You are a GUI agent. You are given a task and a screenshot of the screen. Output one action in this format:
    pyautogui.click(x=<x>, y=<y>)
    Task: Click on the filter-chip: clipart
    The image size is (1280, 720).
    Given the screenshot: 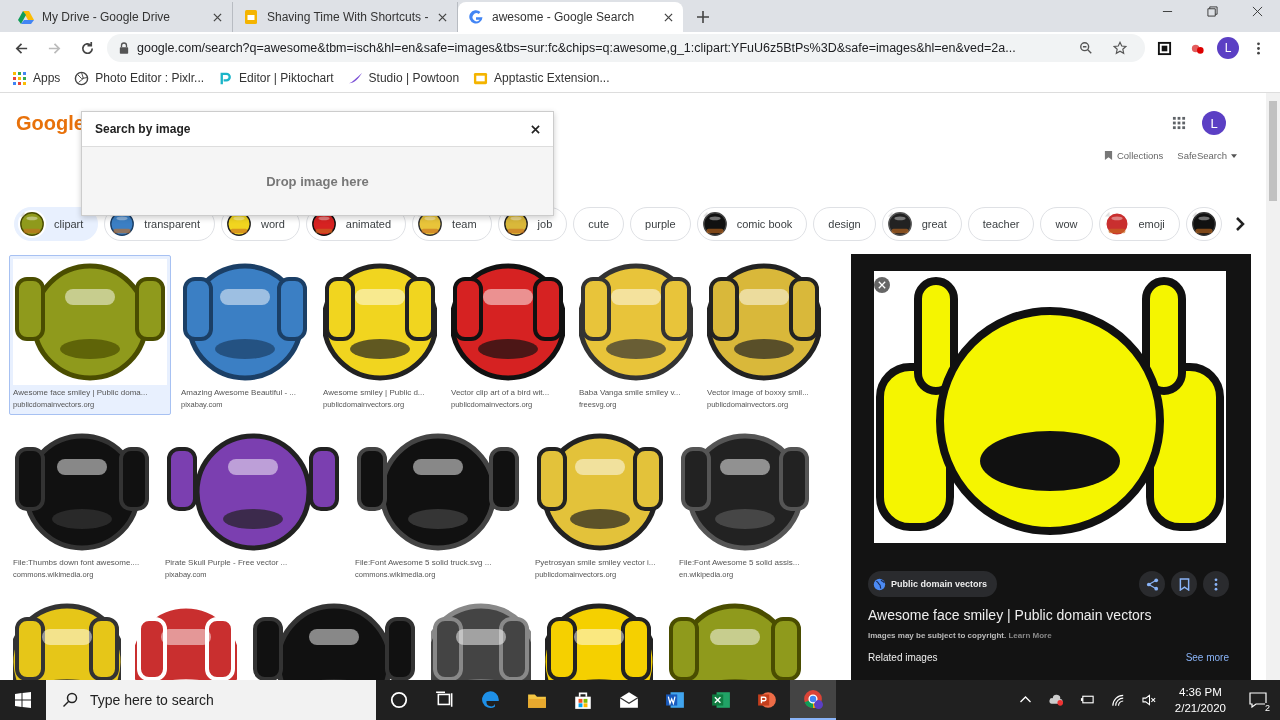 What is the action you would take?
    pyautogui.click(x=56, y=224)
    